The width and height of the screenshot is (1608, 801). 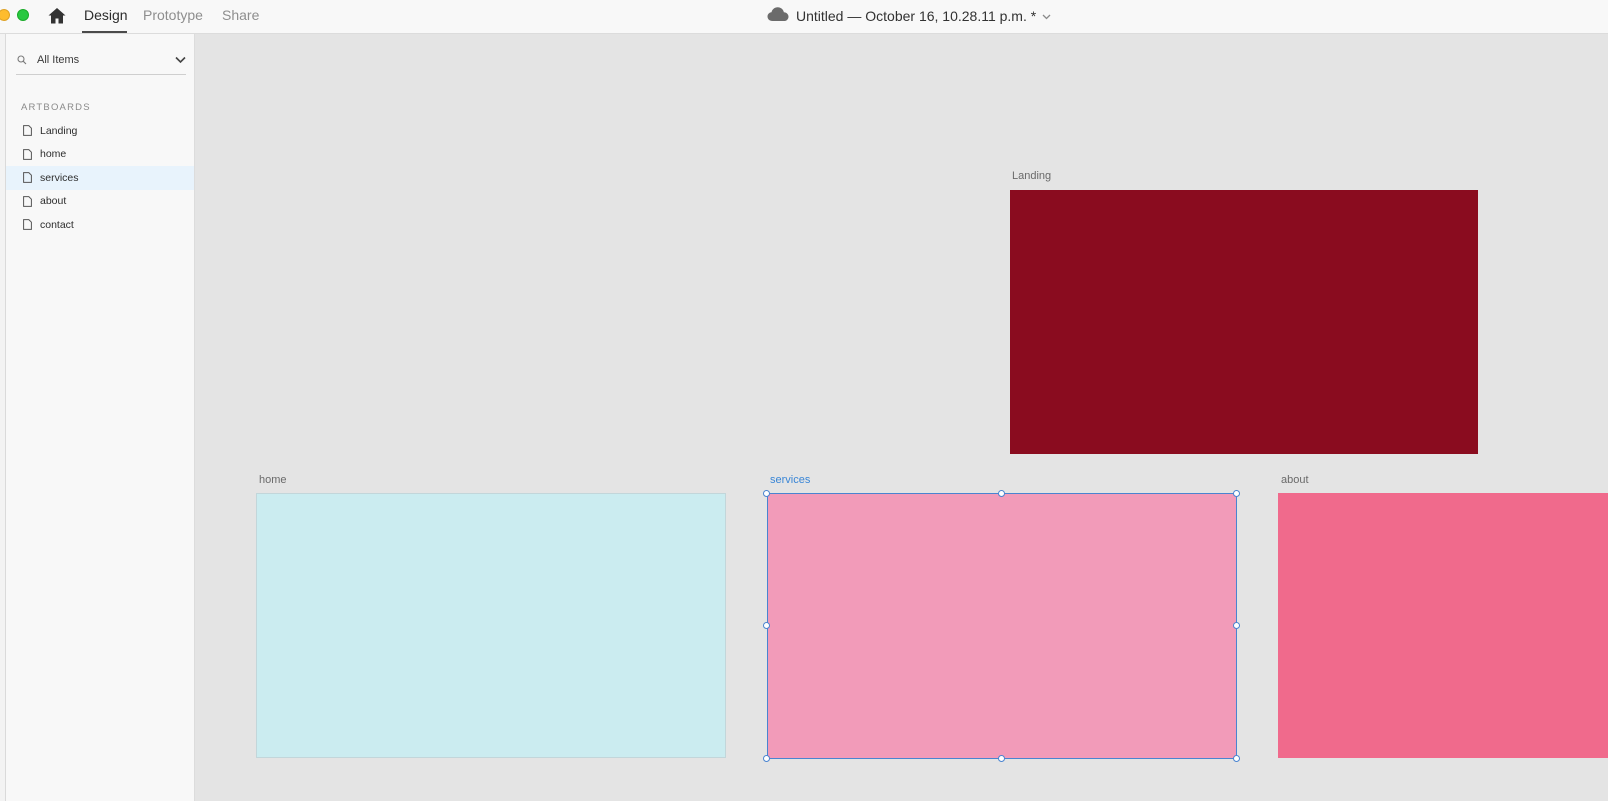 What do you see at coordinates (53, 201) in the screenshot?
I see `sidebar-item-label: about` at bounding box center [53, 201].